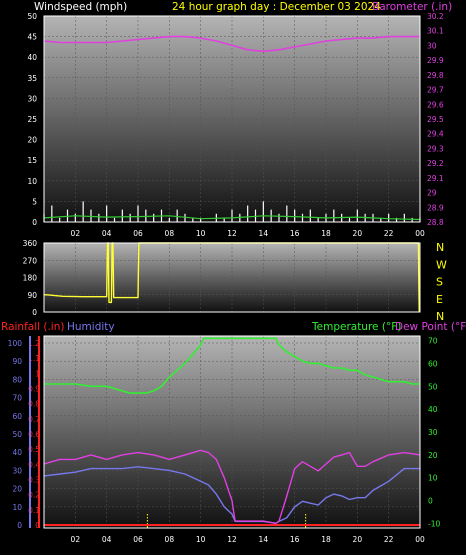 The width and height of the screenshot is (466, 555). What do you see at coordinates (32, 98) in the screenshot?
I see `windspeed-tick-label: 30` at bounding box center [32, 98].